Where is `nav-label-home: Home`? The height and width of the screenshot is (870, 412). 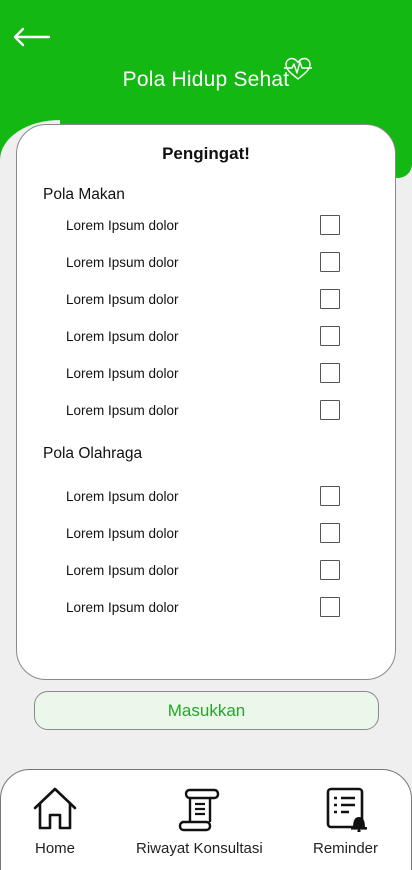
nav-label-home: Home is located at coordinates (54, 848).